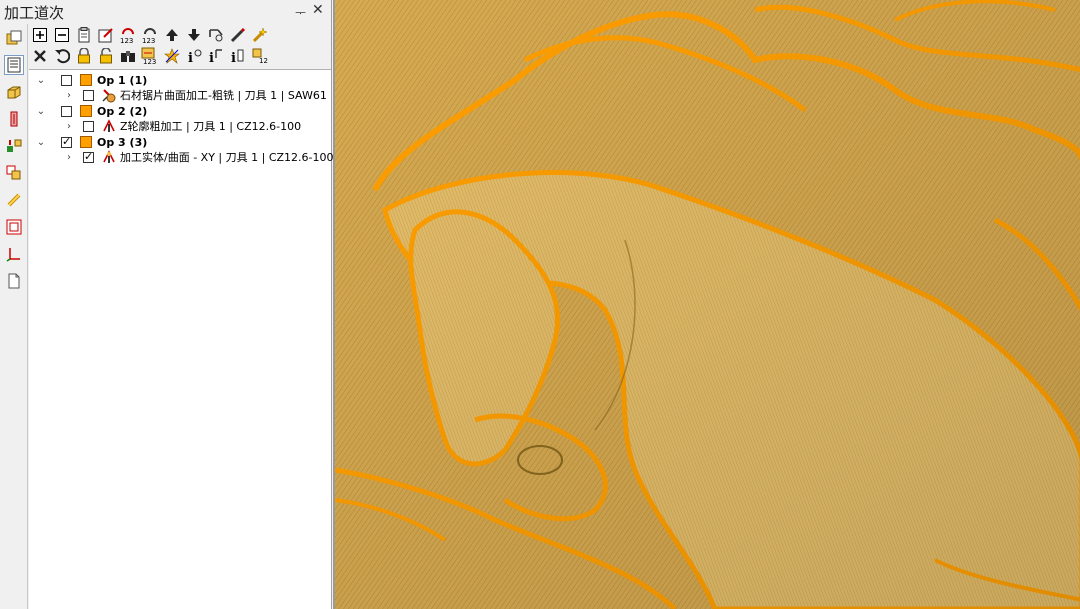 The image size is (1080, 609). What do you see at coordinates (62, 56) in the screenshot?
I see `undo-icon` at bounding box center [62, 56].